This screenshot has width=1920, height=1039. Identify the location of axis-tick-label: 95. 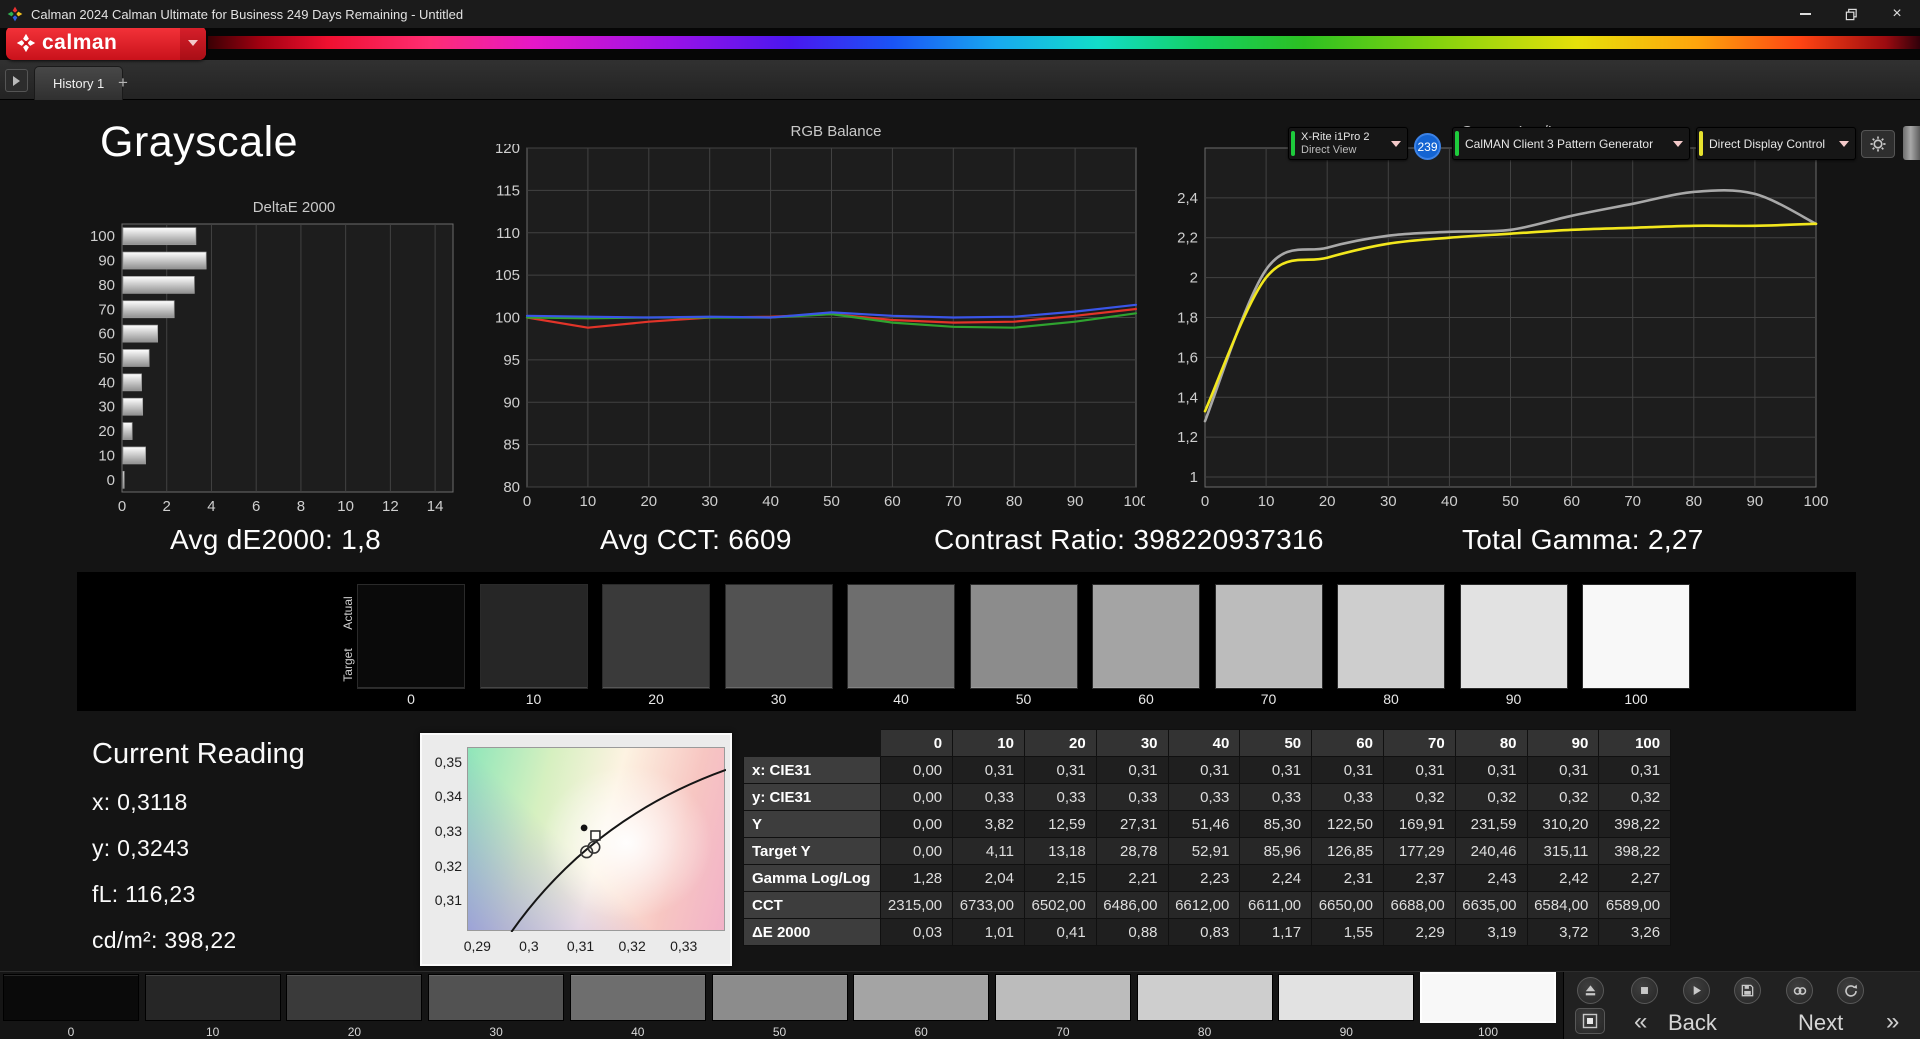
(511, 360).